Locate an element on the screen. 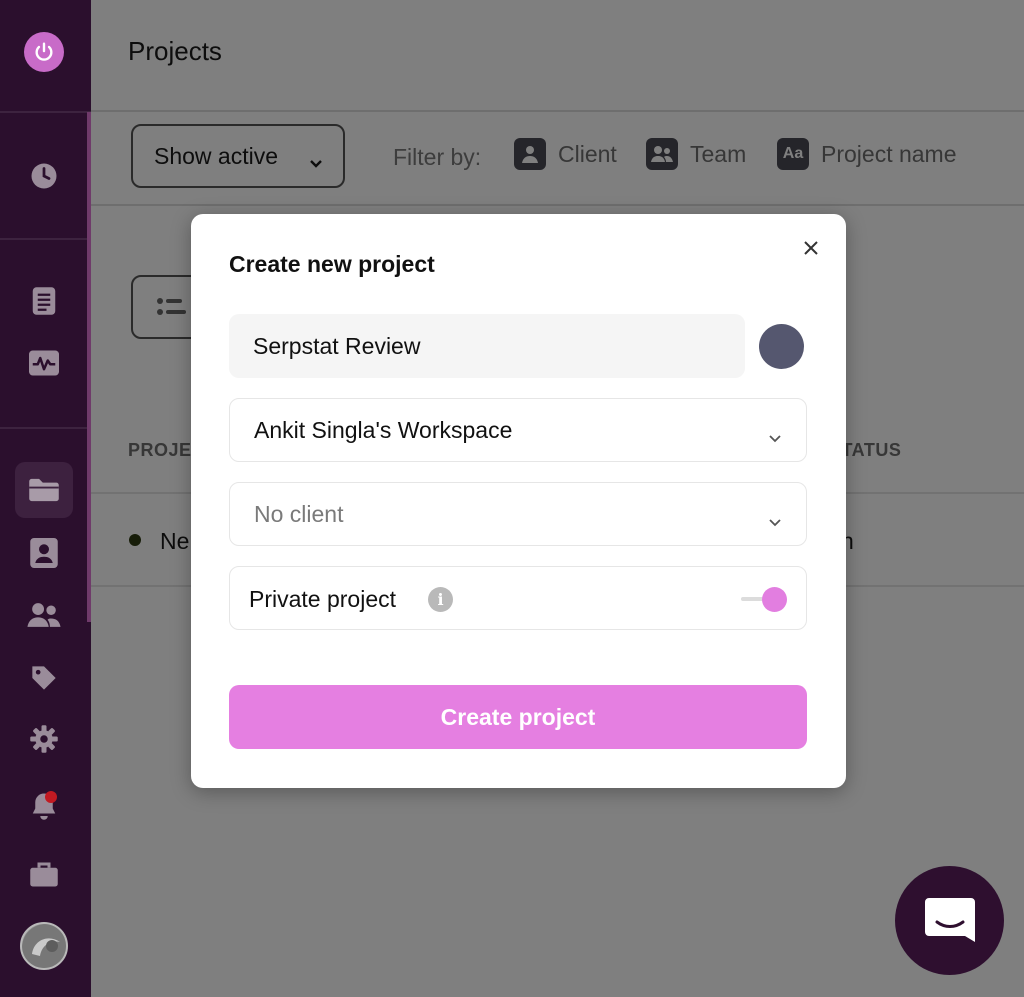 The width and height of the screenshot is (1024, 997). info-icon: i is located at coordinates (440, 599).